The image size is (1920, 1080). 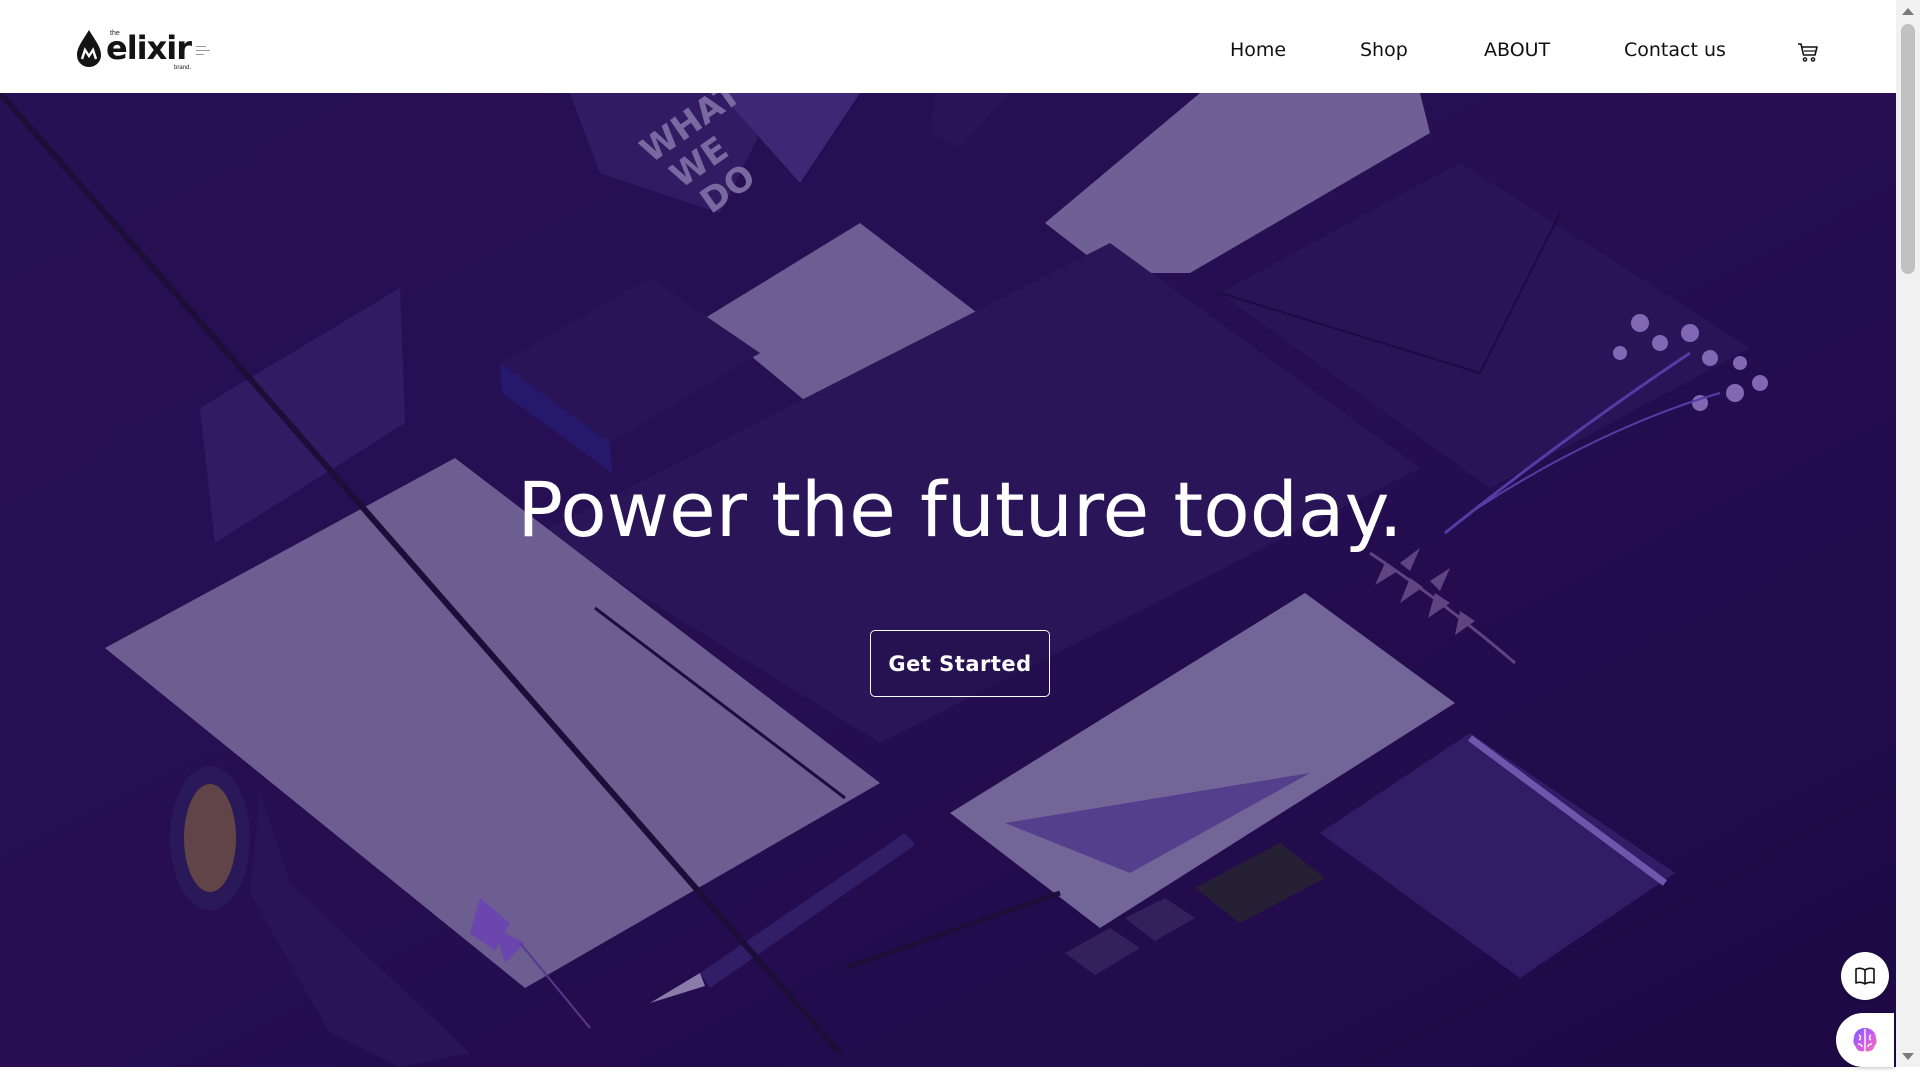 I want to click on scroll-down-arrow-icon, so click(x=1908, y=1056).